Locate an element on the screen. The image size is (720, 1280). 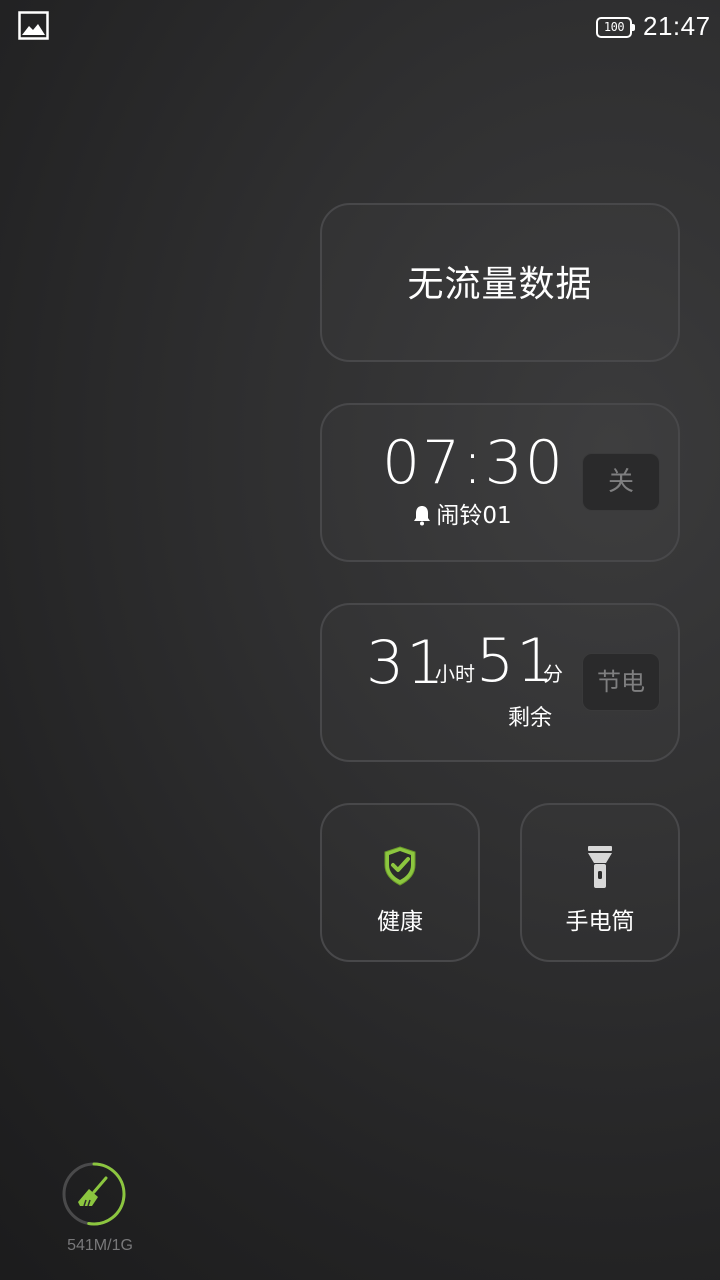
flashlight-shortcut: 手电筒 is located at coordinates (600, 882).